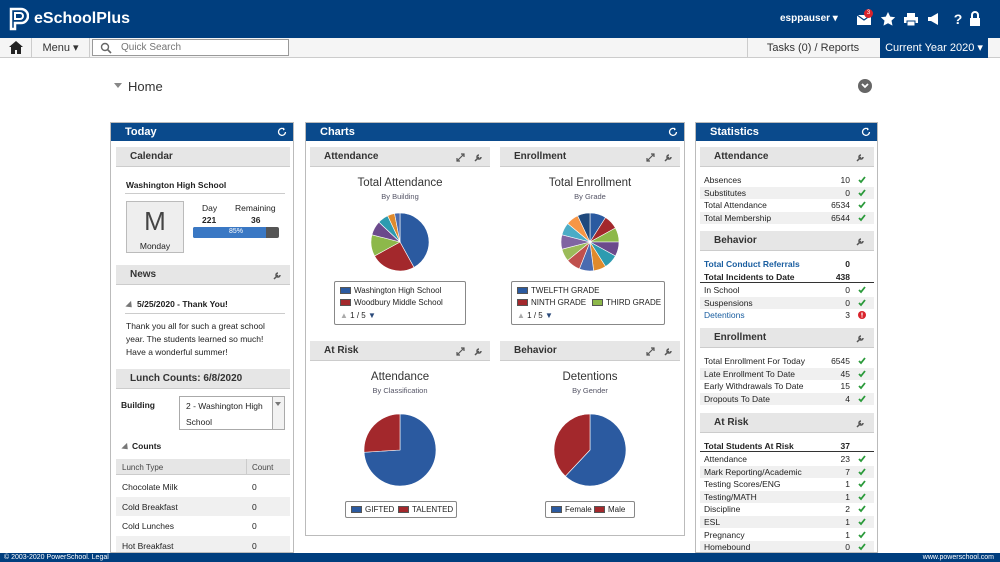 The image size is (1000, 562). I want to click on stat-row: Testing Scores/ENG1, so click(787, 484).